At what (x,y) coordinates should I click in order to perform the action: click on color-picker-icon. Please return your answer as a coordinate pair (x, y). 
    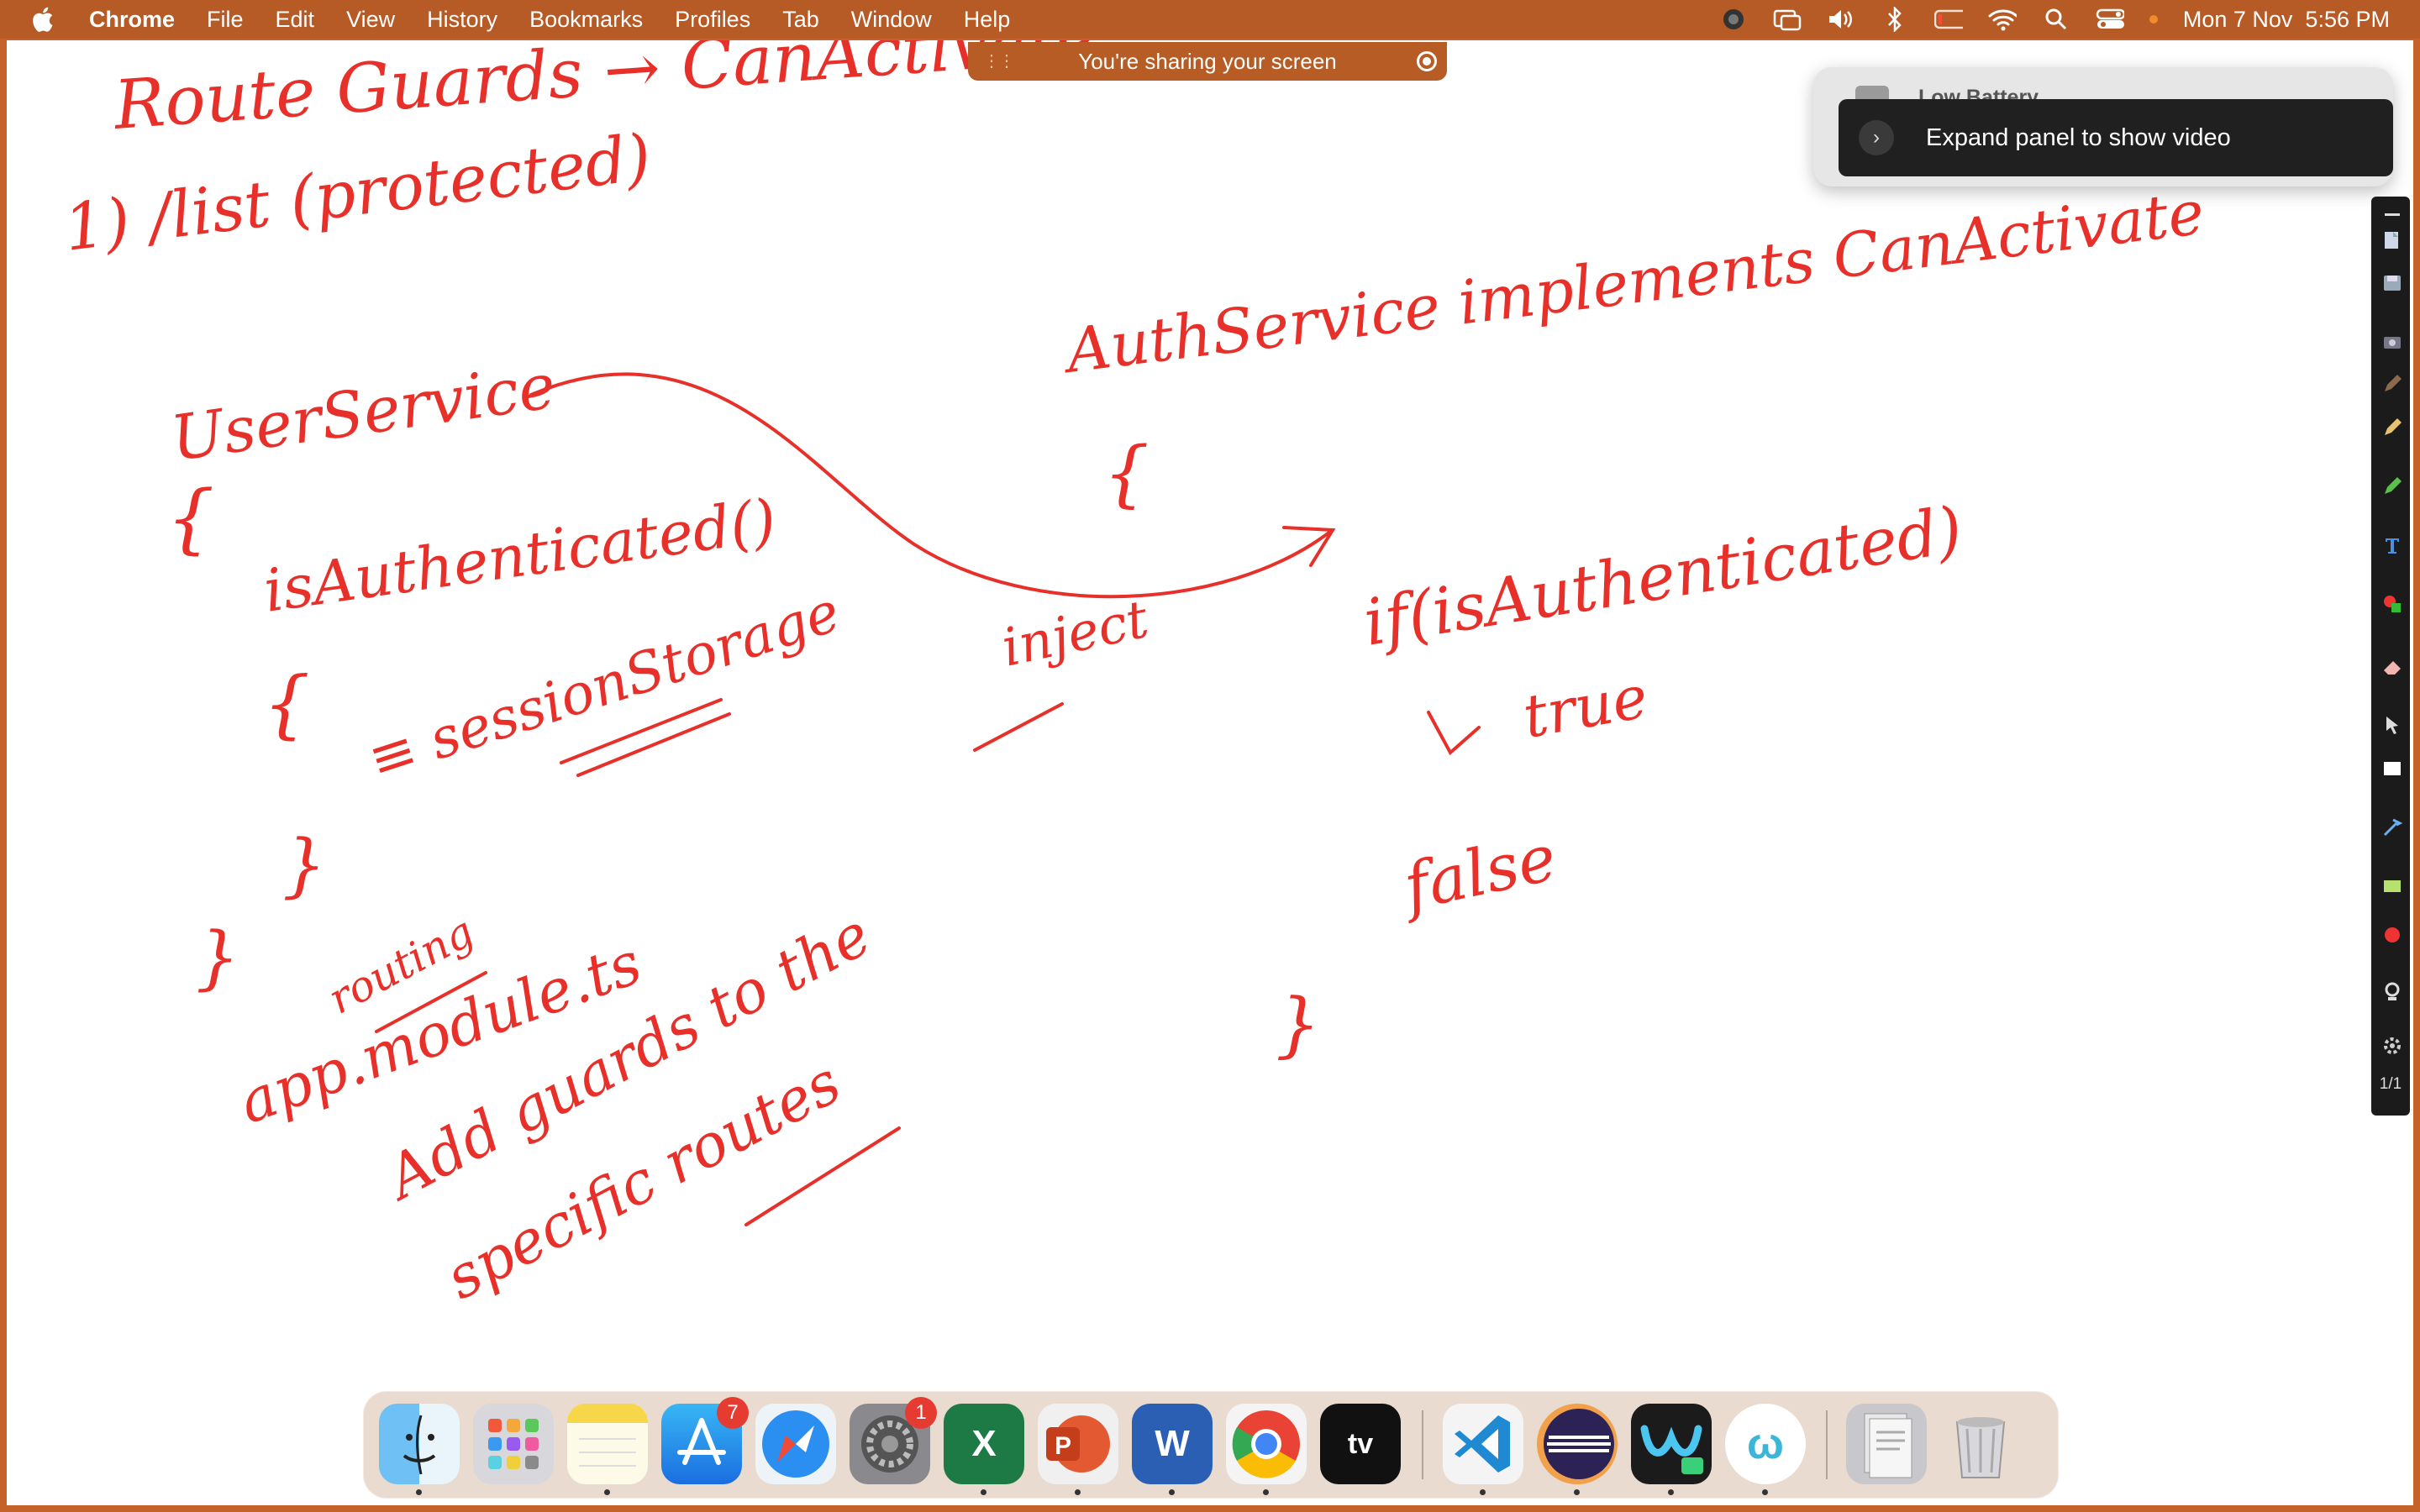
    Looking at the image, I should click on (2392, 886).